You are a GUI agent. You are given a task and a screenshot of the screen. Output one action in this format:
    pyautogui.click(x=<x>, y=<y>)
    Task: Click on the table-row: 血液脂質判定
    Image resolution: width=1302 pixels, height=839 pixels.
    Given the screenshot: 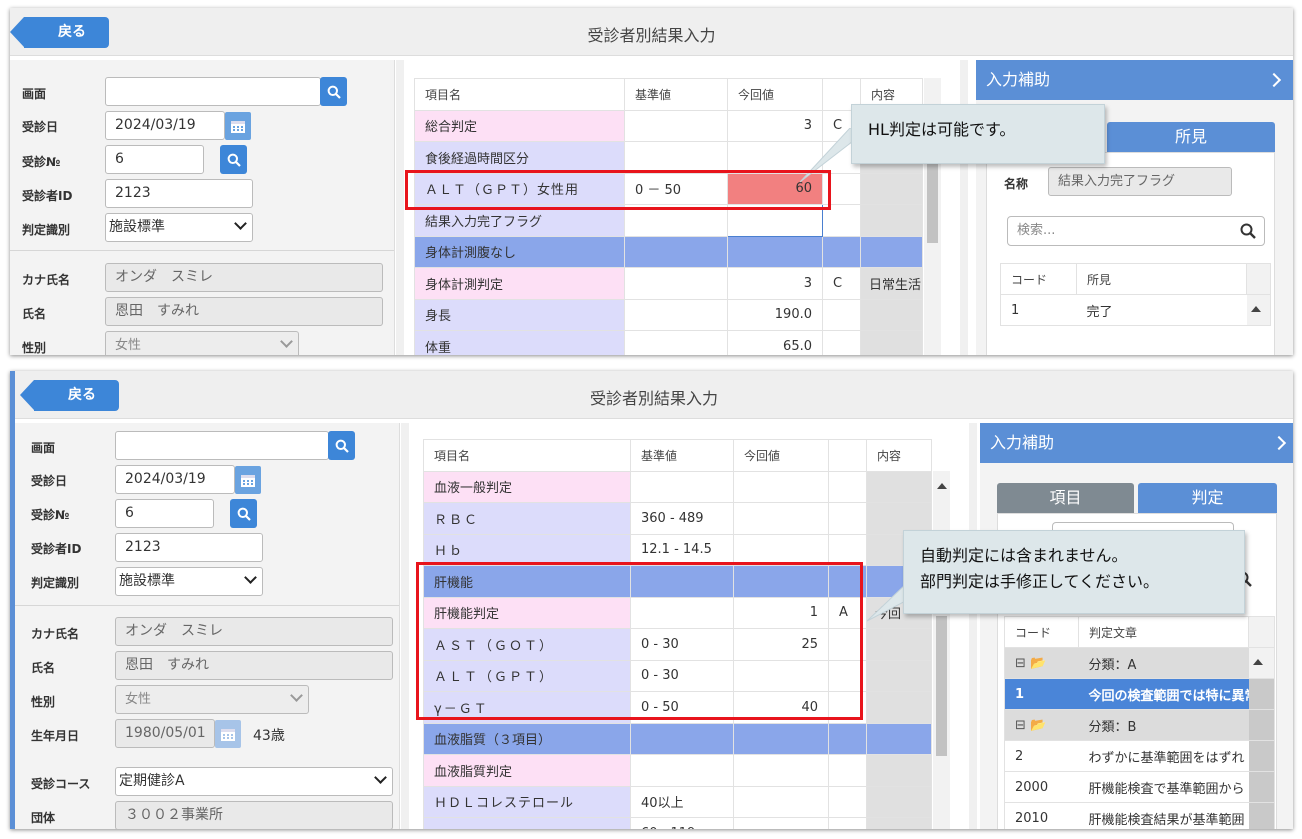 What is the action you would take?
    pyautogui.click(x=677, y=770)
    